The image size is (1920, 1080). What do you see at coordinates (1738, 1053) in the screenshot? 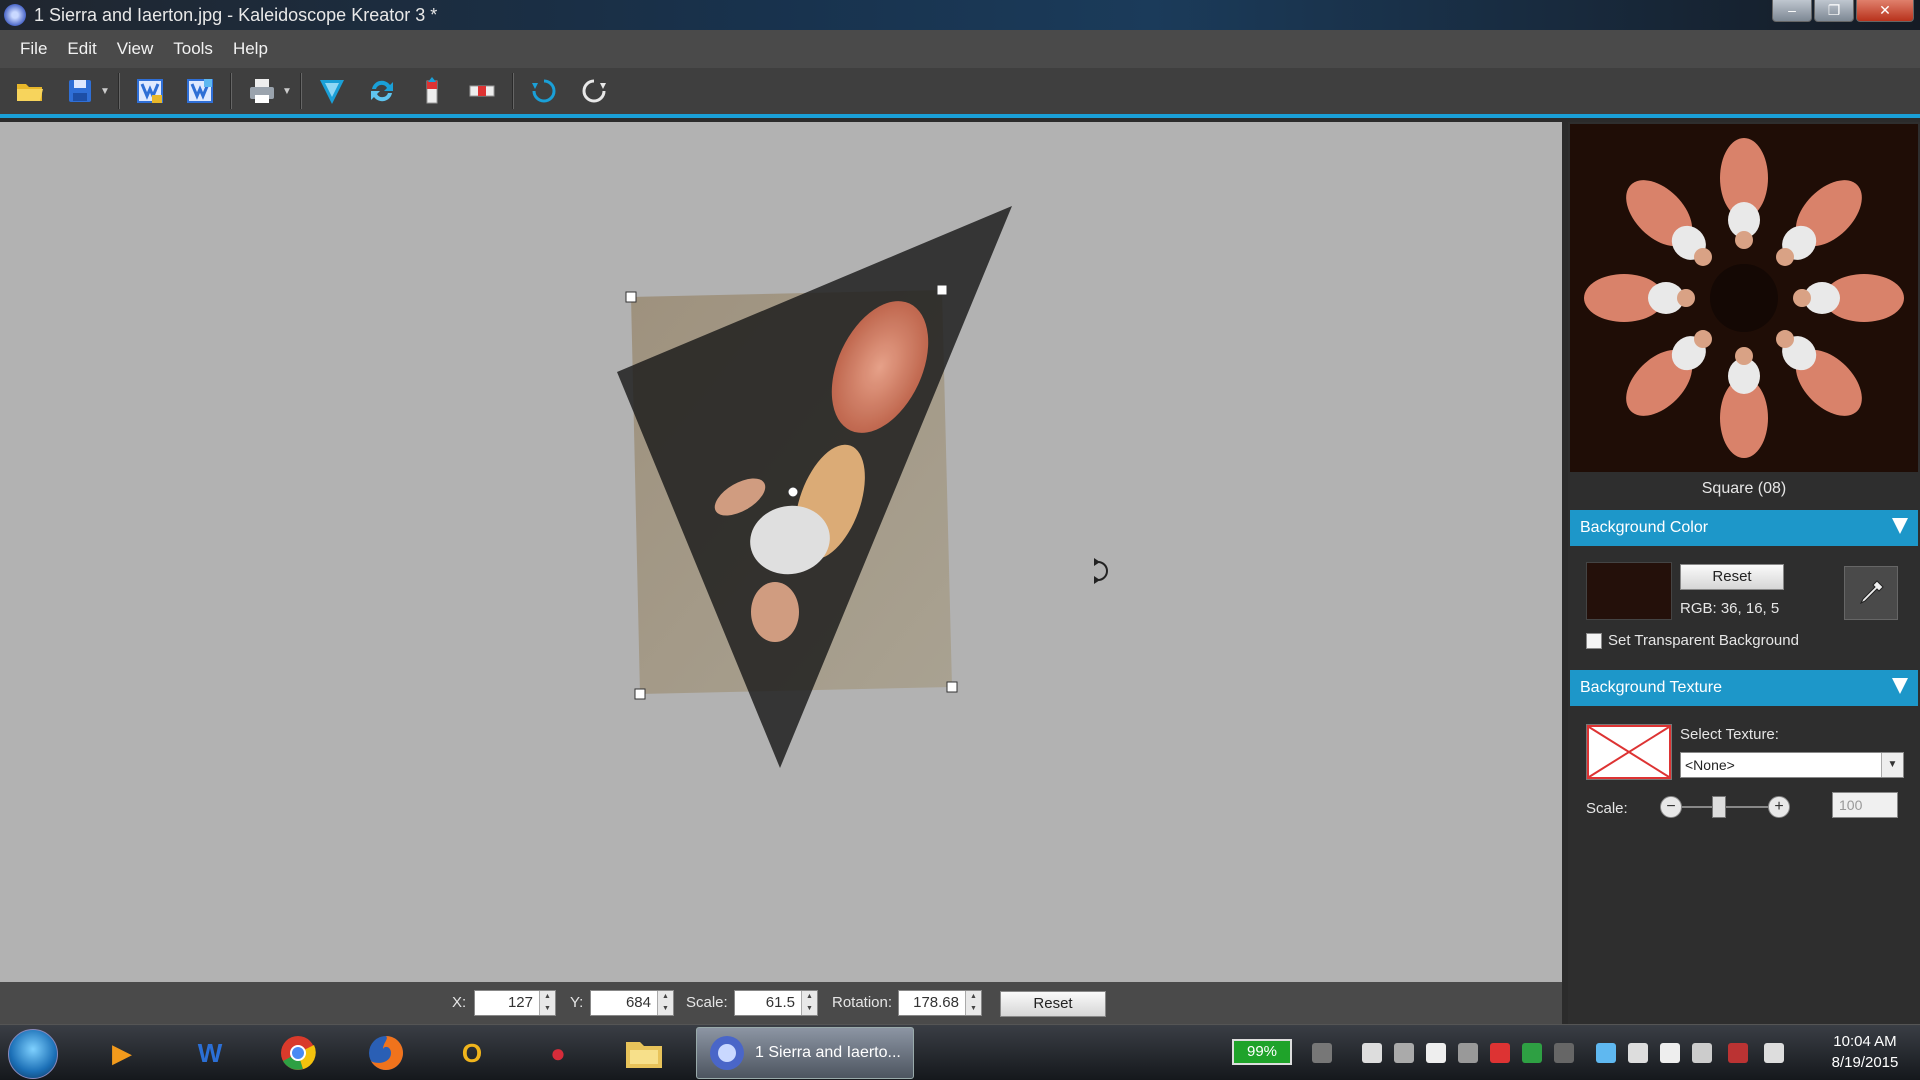
I see `signal-icon` at bounding box center [1738, 1053].